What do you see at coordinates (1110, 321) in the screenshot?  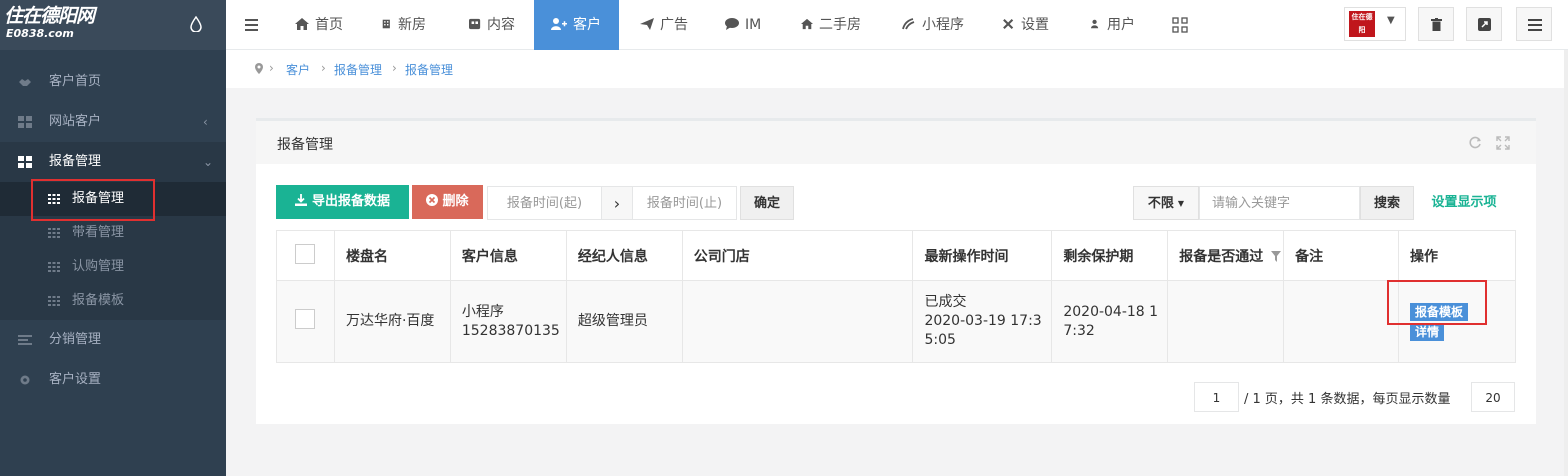 I see `protection-cell: 2020-04-18 1 7:32` at bounding box center [1110, 321].